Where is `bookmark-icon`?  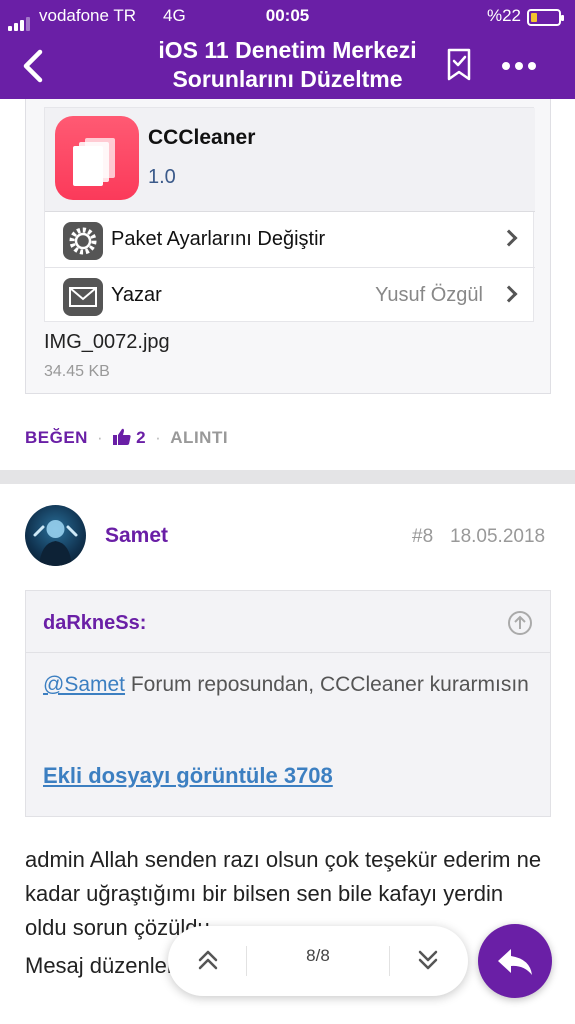 bookmark-icon is located at coordinates (459, 64).